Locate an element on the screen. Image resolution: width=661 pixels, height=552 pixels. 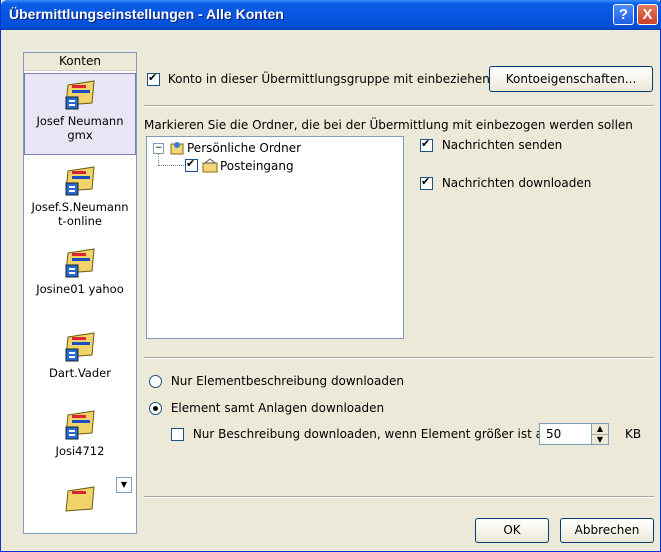
personal-folders-icon is located at coordinates (177, 148).